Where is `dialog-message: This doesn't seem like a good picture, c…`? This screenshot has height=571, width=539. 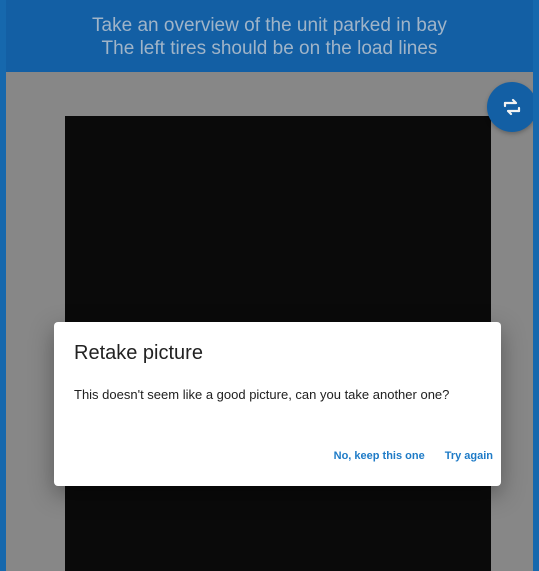 dialog-message: This doesn't seem like a good picture, c… is located at coordinates (262, 394).